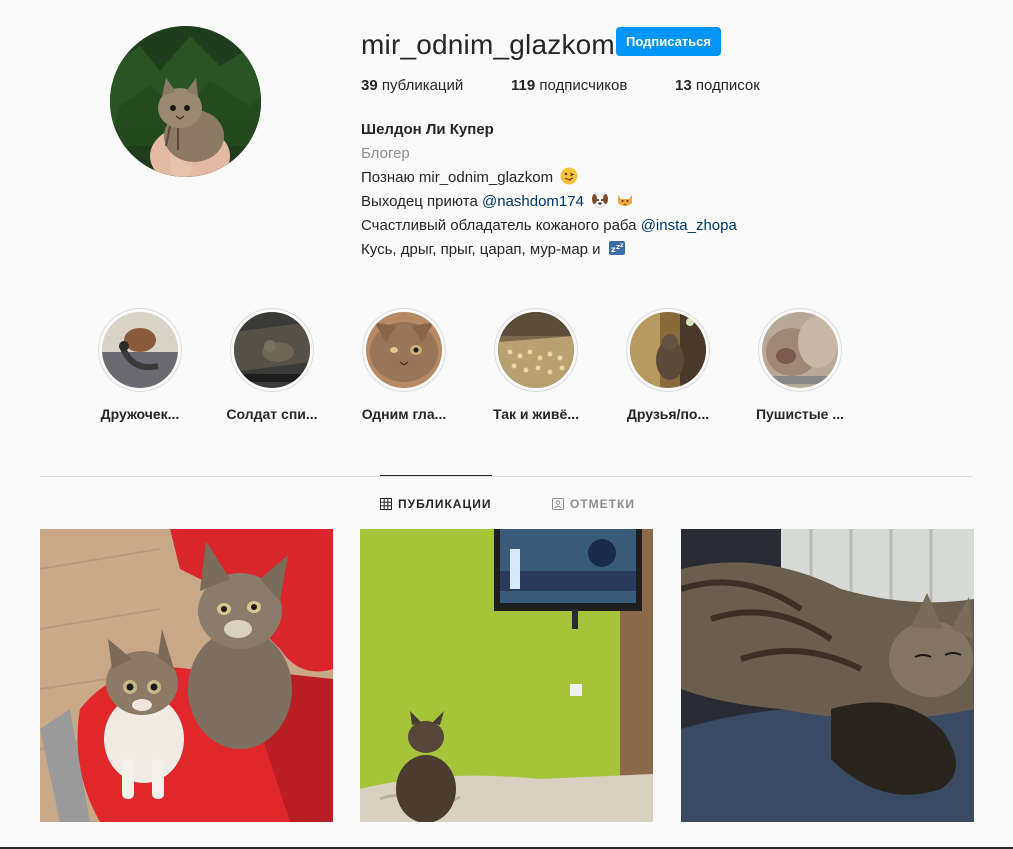 This screenshot has width=1013, height=849. I want to click on following-link: 13 подписок, so click(735, 86).